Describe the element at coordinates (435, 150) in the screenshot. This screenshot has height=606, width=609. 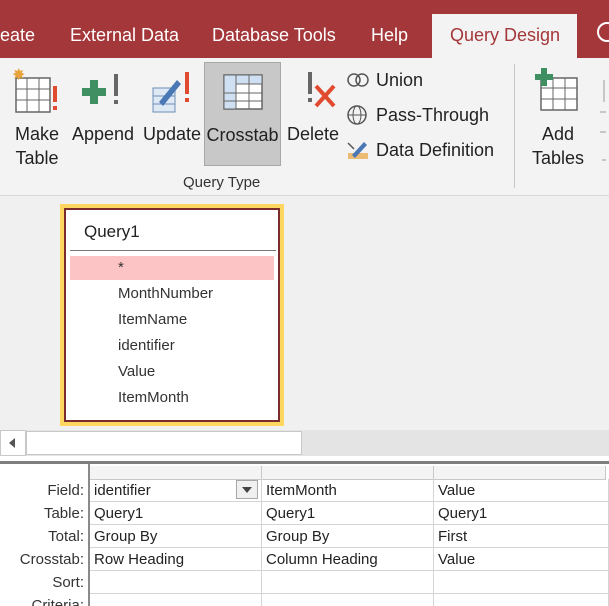
I see `data-definition-label: Data Definition` at that location.